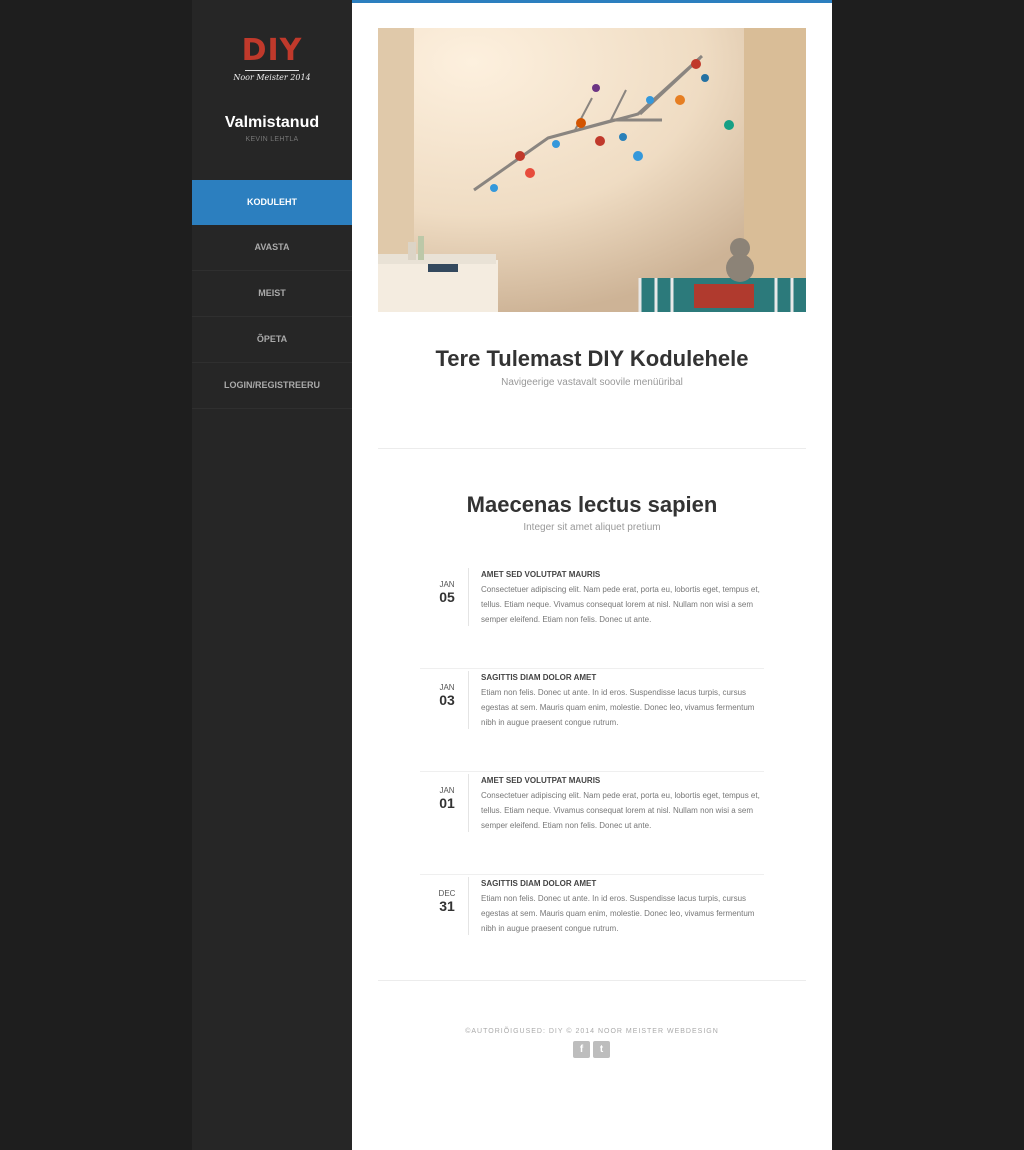 The height and width of the screenshot is (1150, 1024). Describe the element at coordinates (272, 202) in the screenshot. I see `nav-item-koduleht: KODULEHT` at that location.